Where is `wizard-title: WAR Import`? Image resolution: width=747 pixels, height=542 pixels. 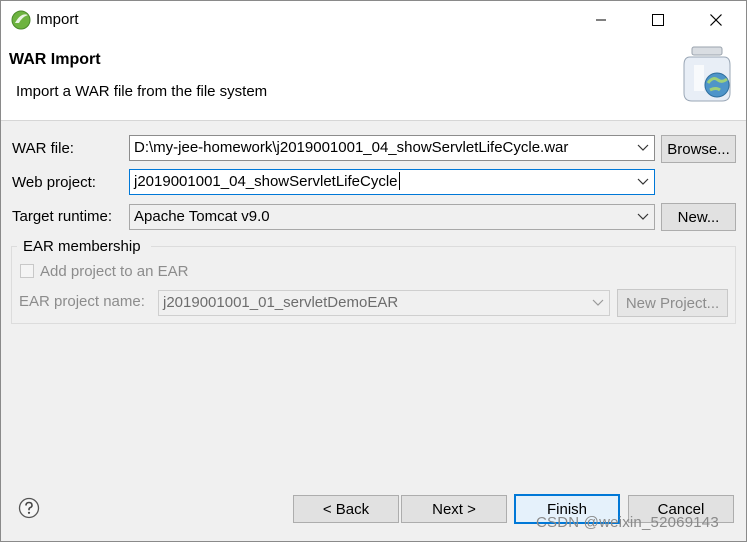
wizard-title: WAR Import is located at coordinates (55, 59).